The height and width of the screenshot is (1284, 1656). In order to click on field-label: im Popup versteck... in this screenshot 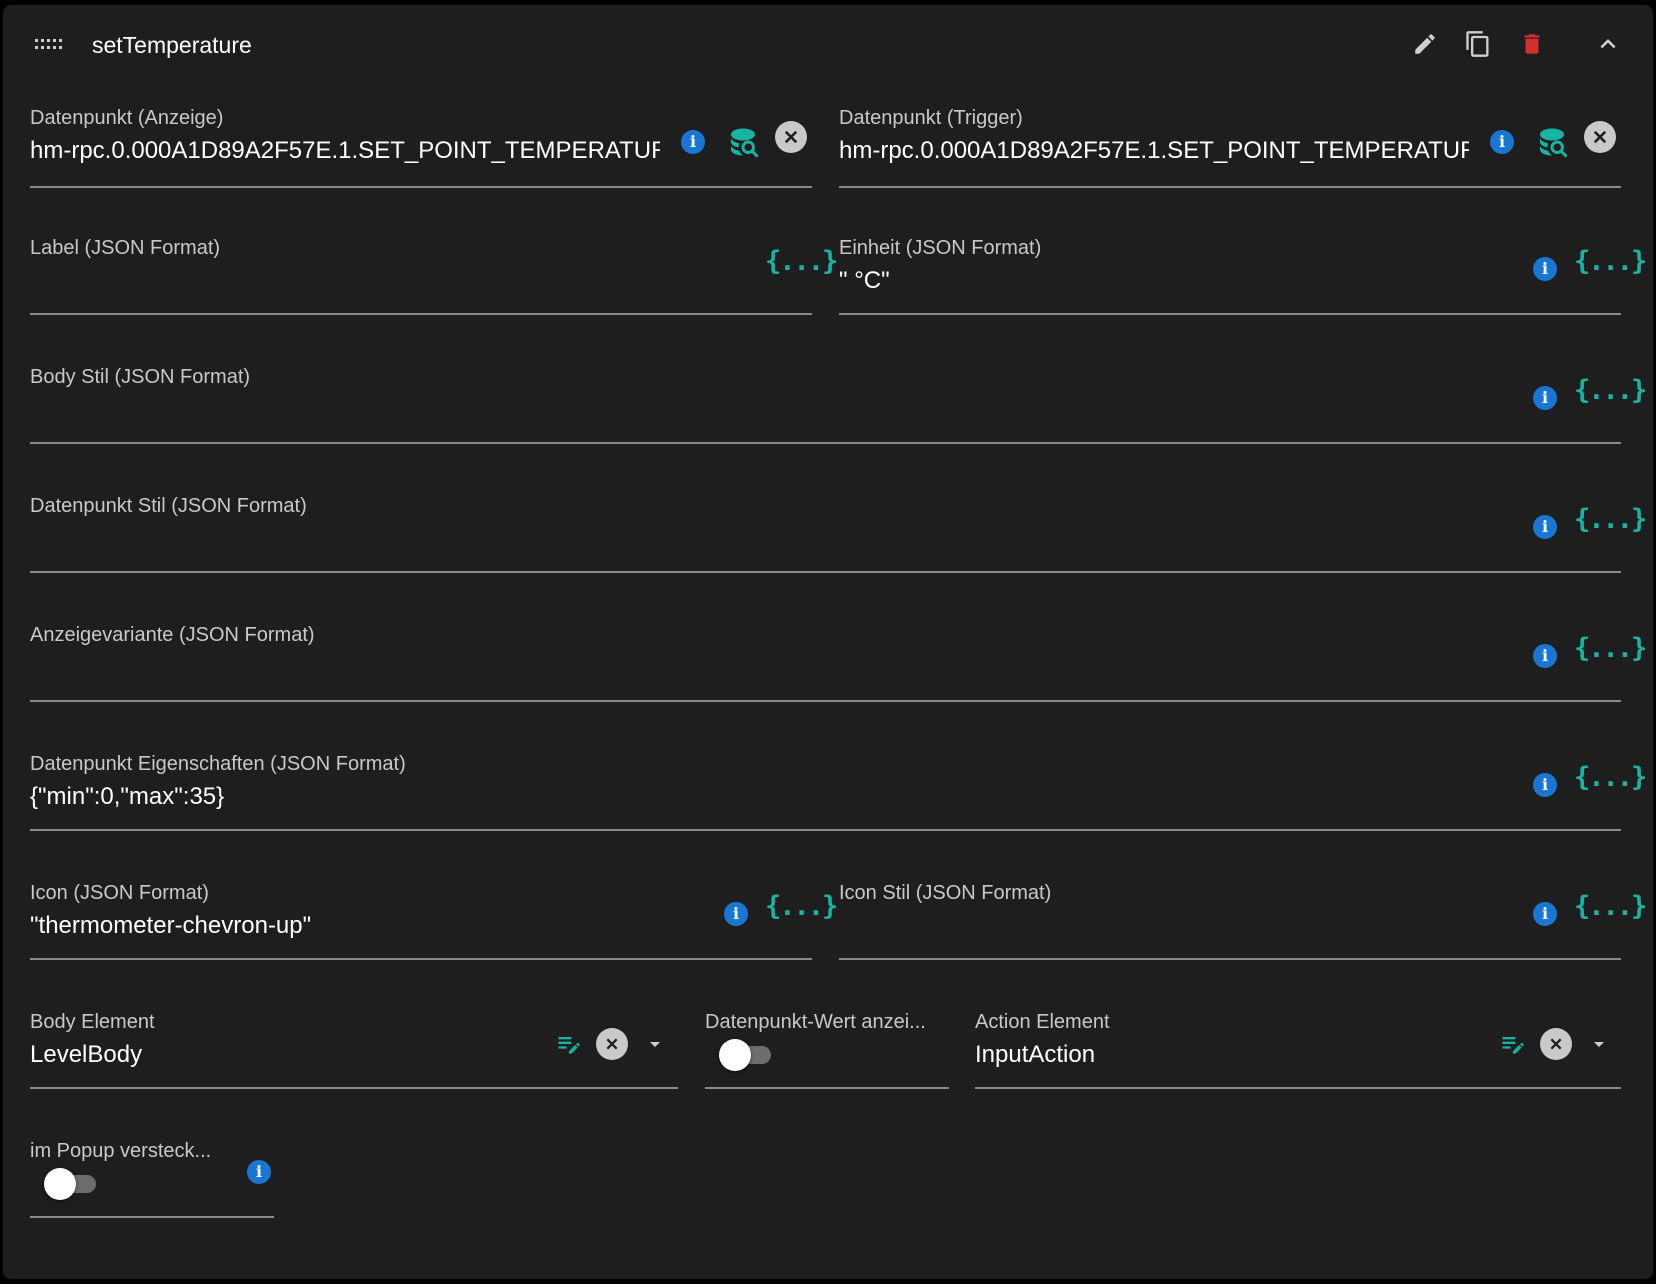, I will do `click(121, 1151)`.